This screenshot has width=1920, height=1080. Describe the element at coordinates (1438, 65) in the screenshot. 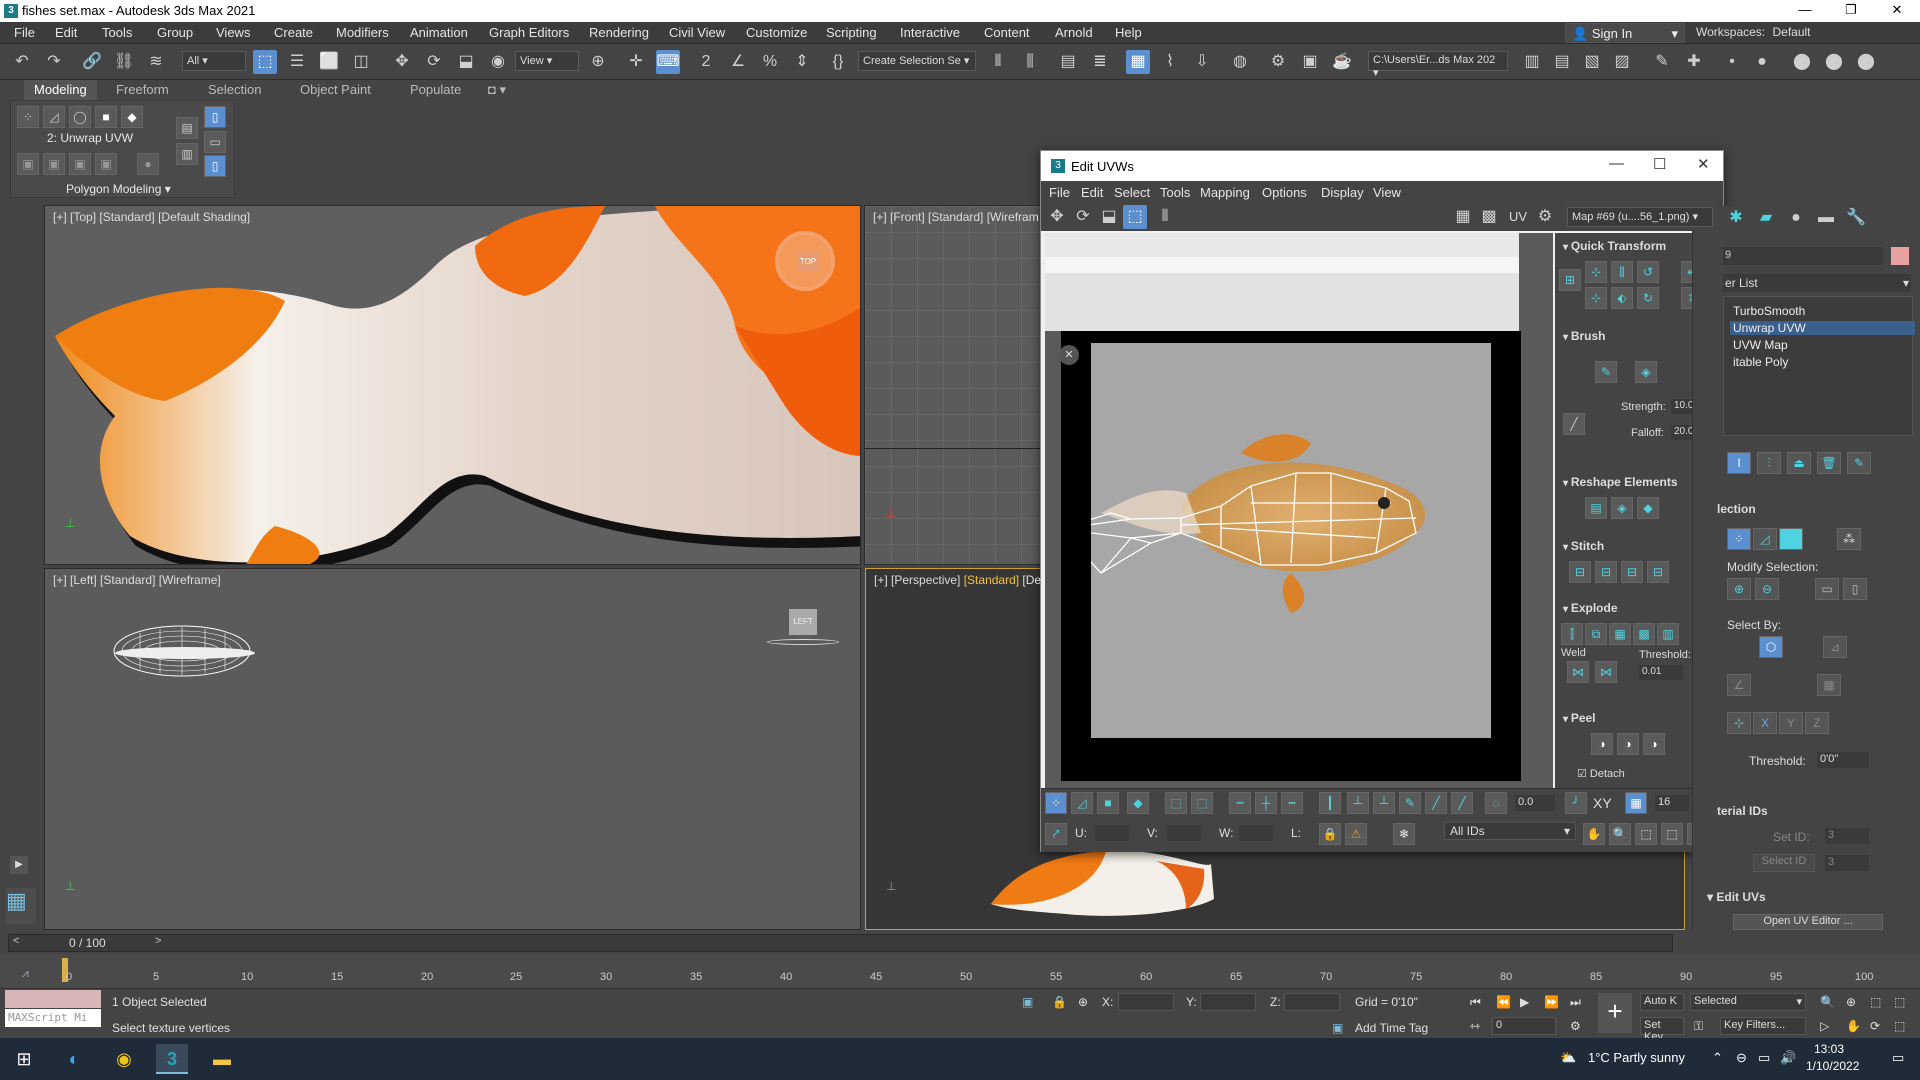

I see `project-path-dropdown: C:\Users\Er...ds Max 202 ▾` at that location.